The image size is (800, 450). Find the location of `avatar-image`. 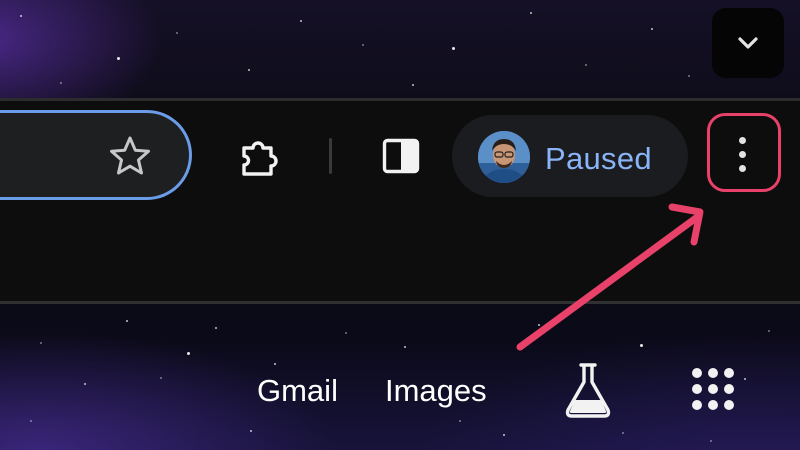

avatar-image is located at coordinates (504, 157).